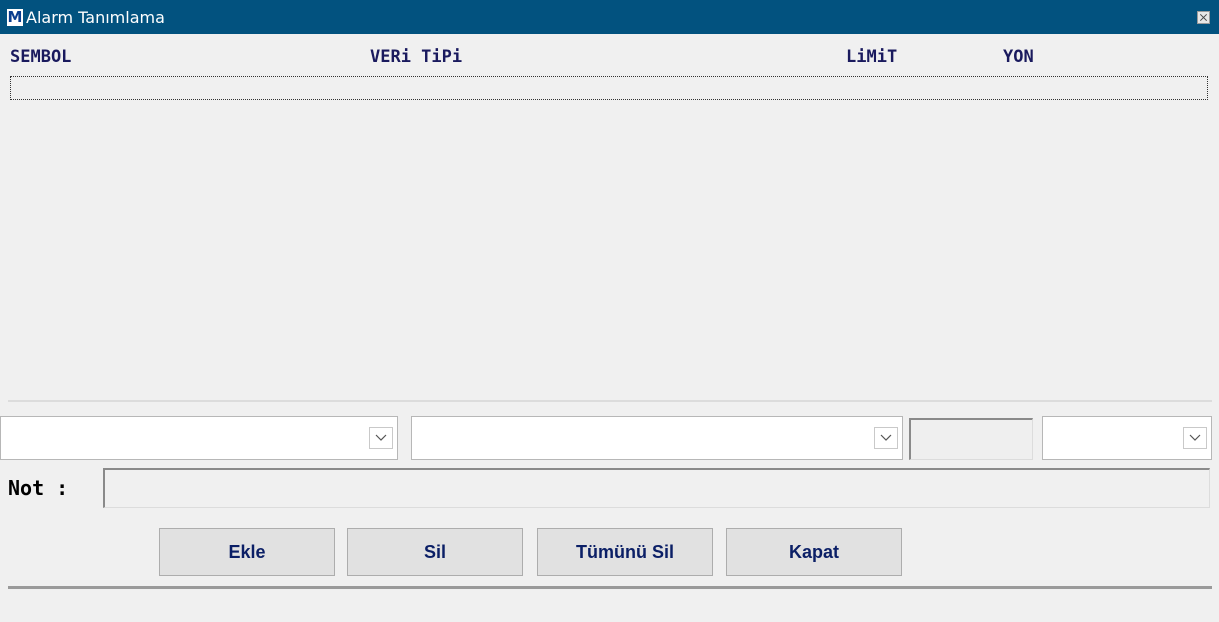  I want to click on title-bar: M Alarm Tanımlama, so click(609, 17).